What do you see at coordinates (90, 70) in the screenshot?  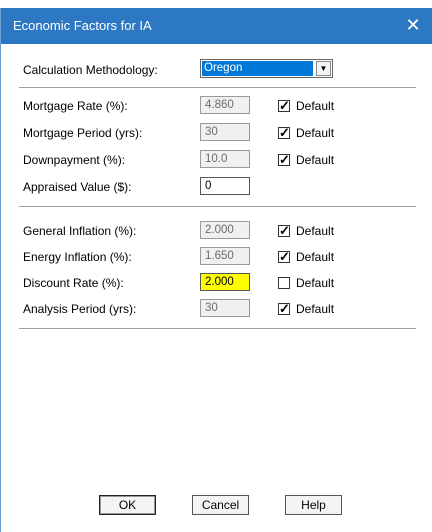 I see `methodology-label: Calculation Methodology:` at bounding box center [90, 70].